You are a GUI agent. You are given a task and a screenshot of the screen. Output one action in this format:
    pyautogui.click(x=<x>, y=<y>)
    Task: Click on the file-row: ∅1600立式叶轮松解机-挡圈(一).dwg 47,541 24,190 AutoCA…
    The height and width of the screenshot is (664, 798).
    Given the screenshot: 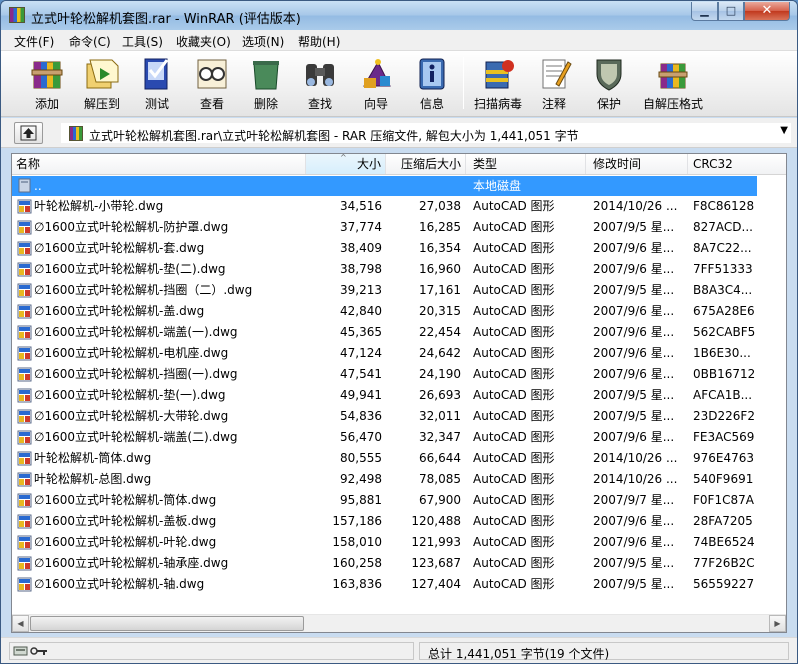 What is the action you would take?
    pyautogui.click(x=399, y=374)
    